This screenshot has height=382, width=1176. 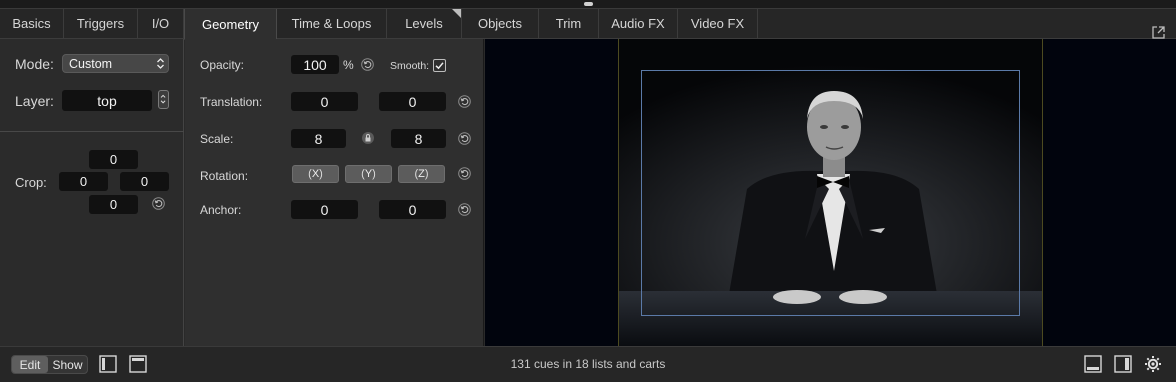 I want to click on smooth-checkbox, so click(x=439, y=65).